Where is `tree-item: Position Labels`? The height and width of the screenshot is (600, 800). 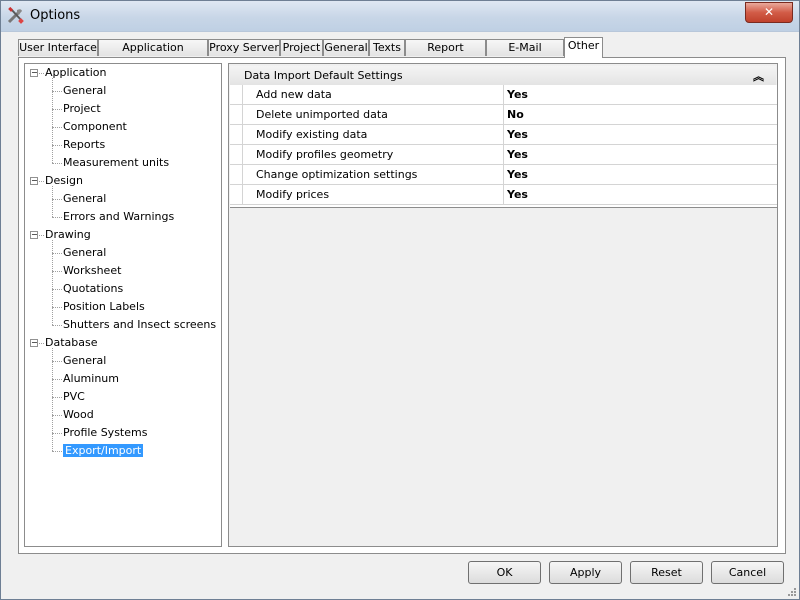 tree-item: Position Labels is located at coordinates (104, 307).